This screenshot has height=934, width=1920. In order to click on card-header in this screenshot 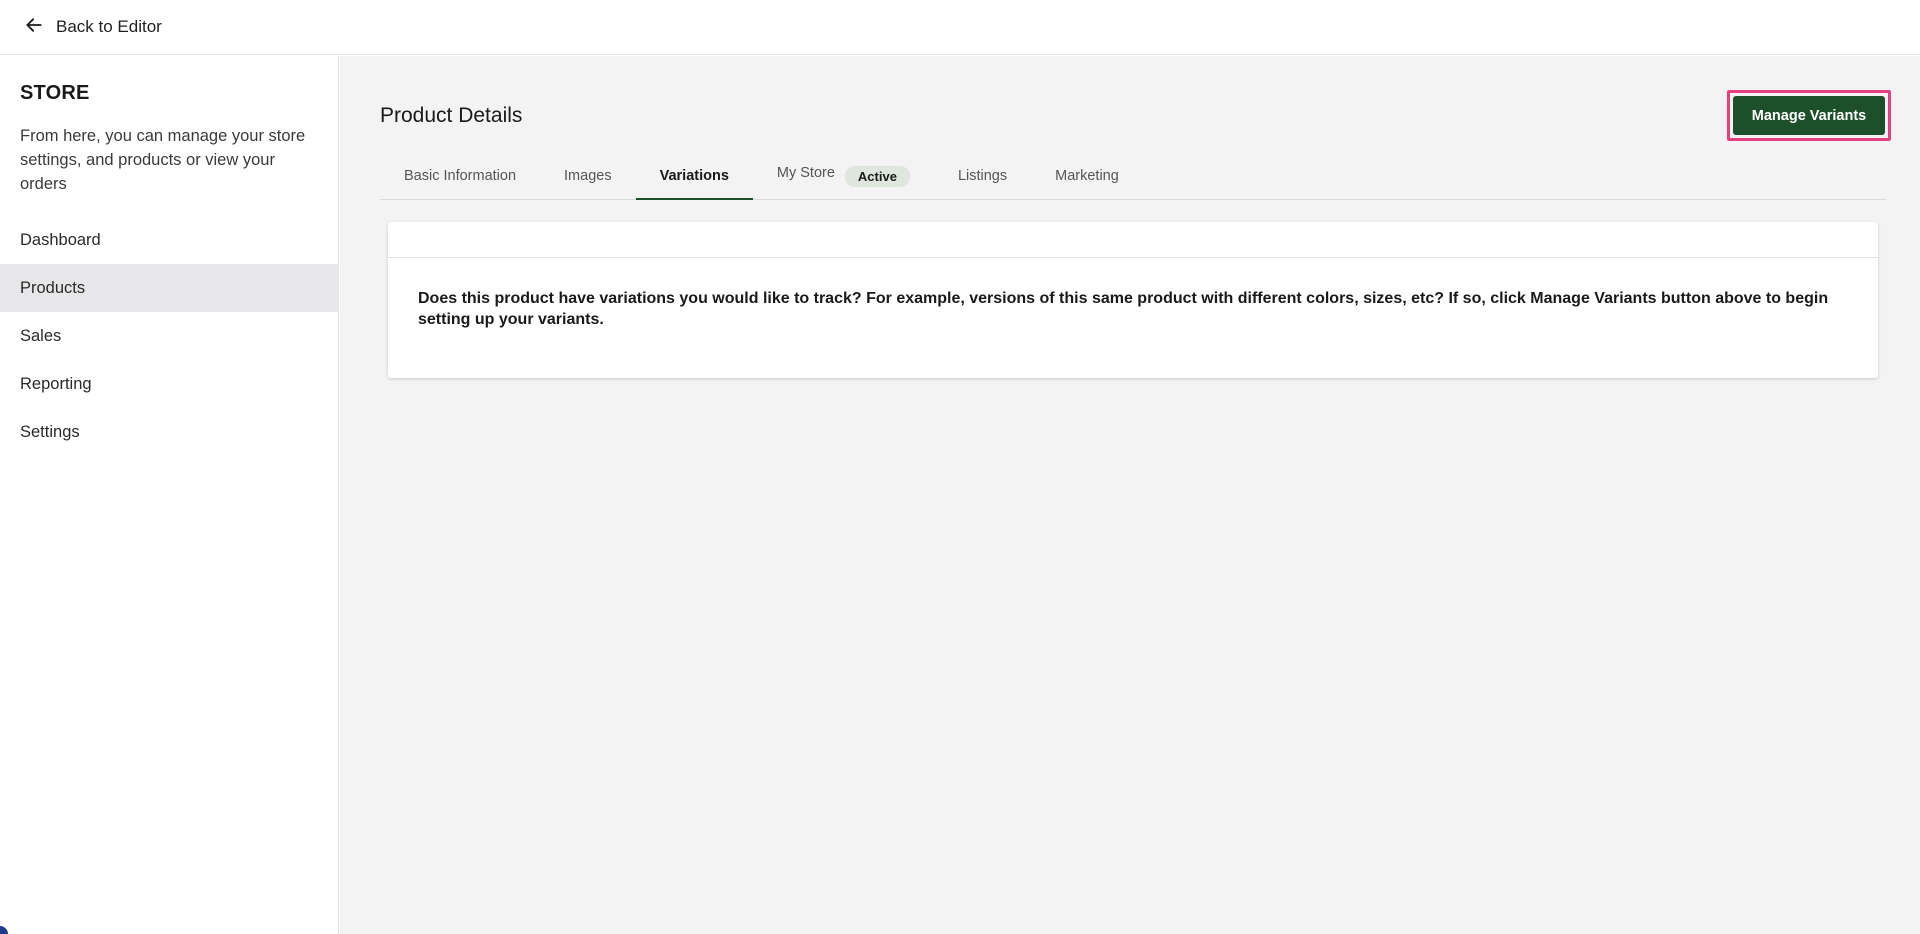, I will do `click(1133, 240)`.